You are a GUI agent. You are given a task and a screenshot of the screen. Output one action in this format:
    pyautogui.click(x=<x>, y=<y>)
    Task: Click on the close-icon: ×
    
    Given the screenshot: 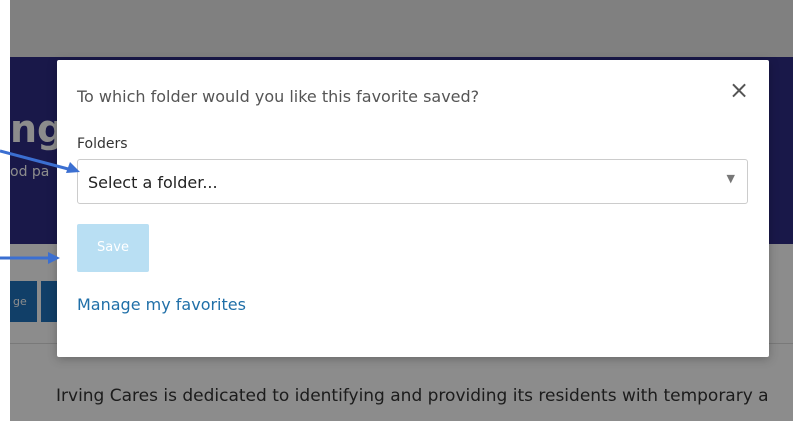 What is the action you would take?
    pyautogui.click(x=739, y=90)
    